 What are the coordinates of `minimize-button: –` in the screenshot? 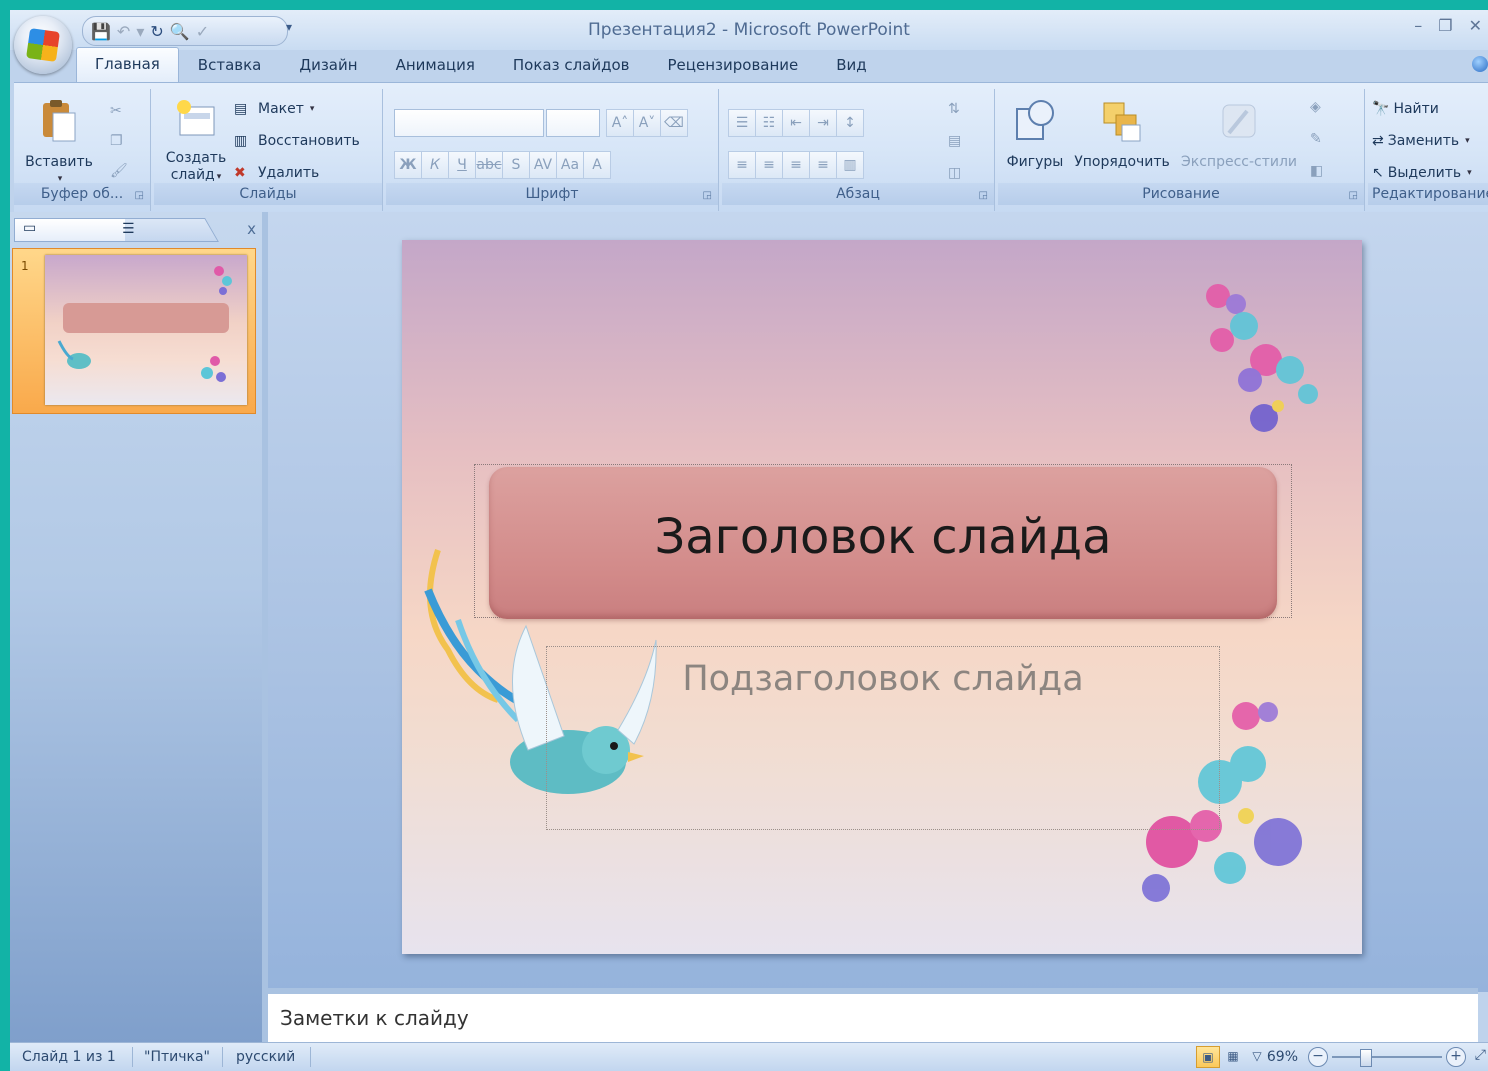 It's located at (1418, 25).